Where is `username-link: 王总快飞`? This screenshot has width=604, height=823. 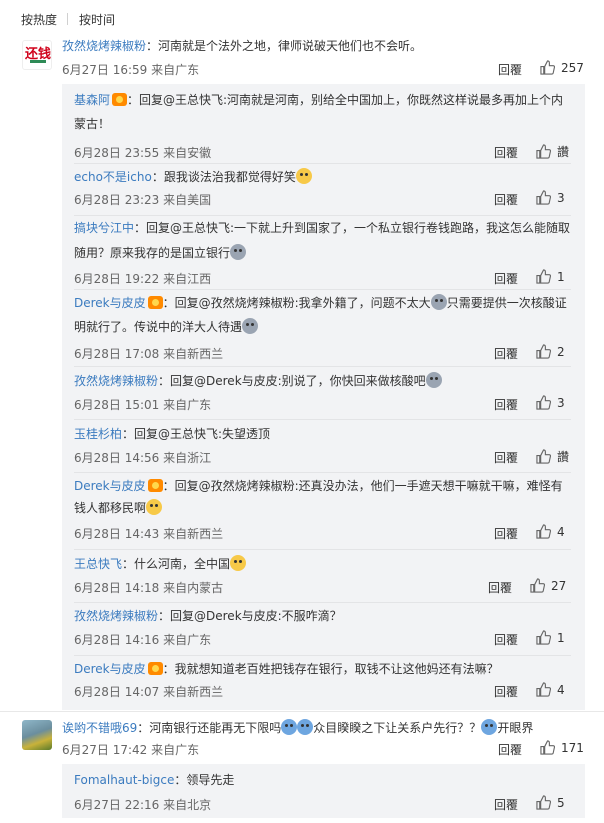 username-link: 王总快飞 is located at coordinates (98, 564).